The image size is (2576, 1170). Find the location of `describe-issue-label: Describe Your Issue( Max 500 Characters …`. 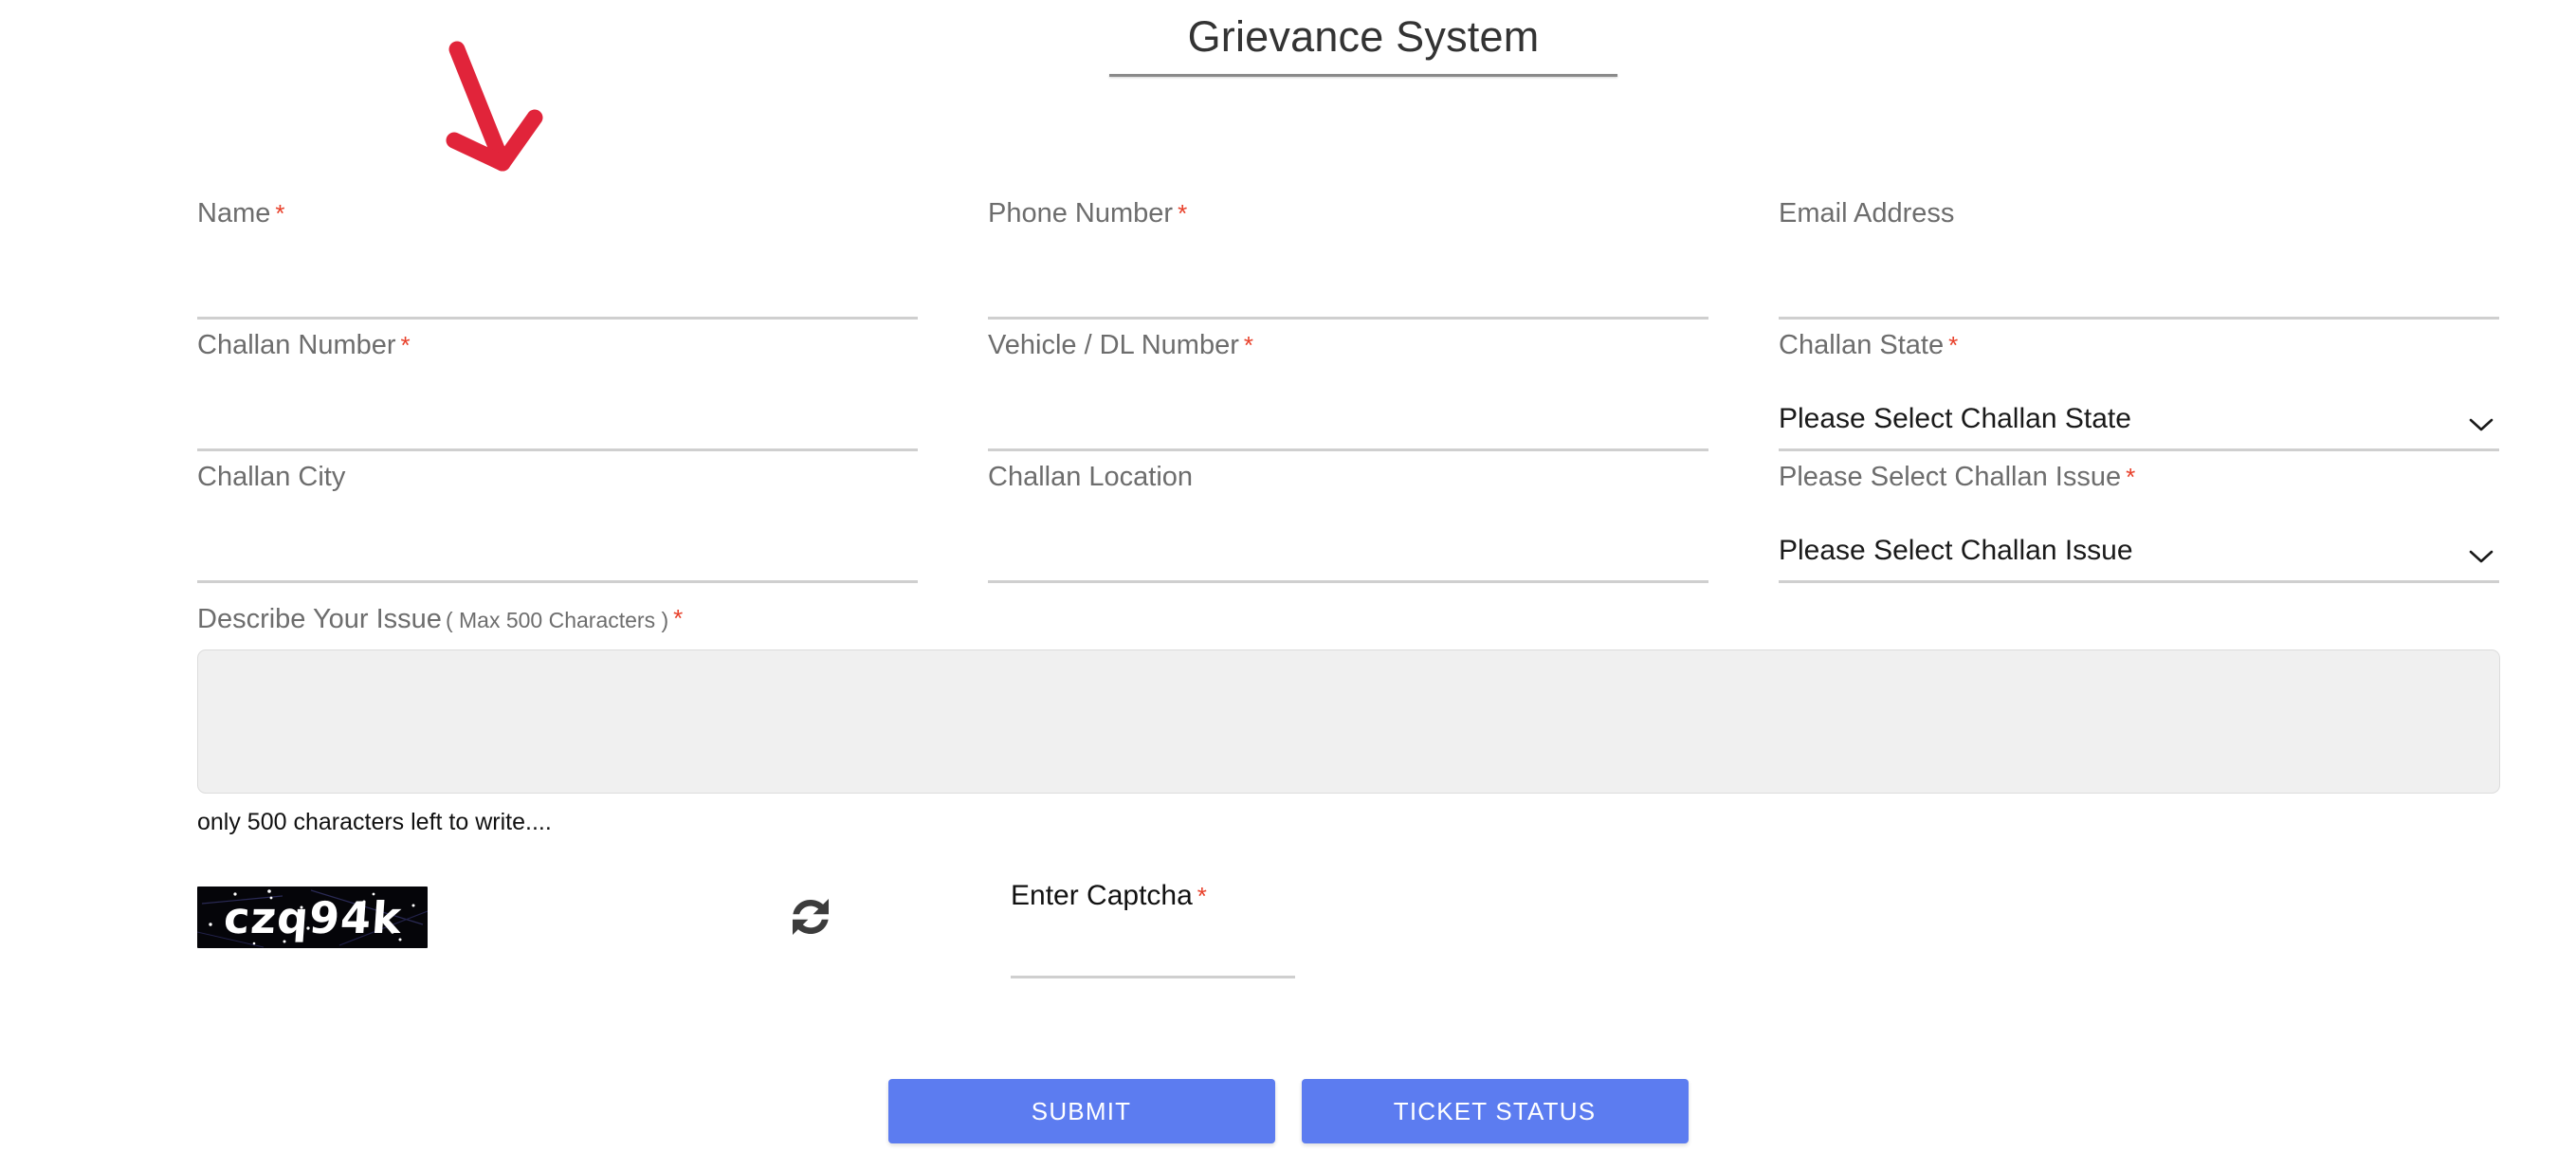

describe-issue-label: Describe Your Issue( Max 500 Characters … is located at coordinates (1348, 619).